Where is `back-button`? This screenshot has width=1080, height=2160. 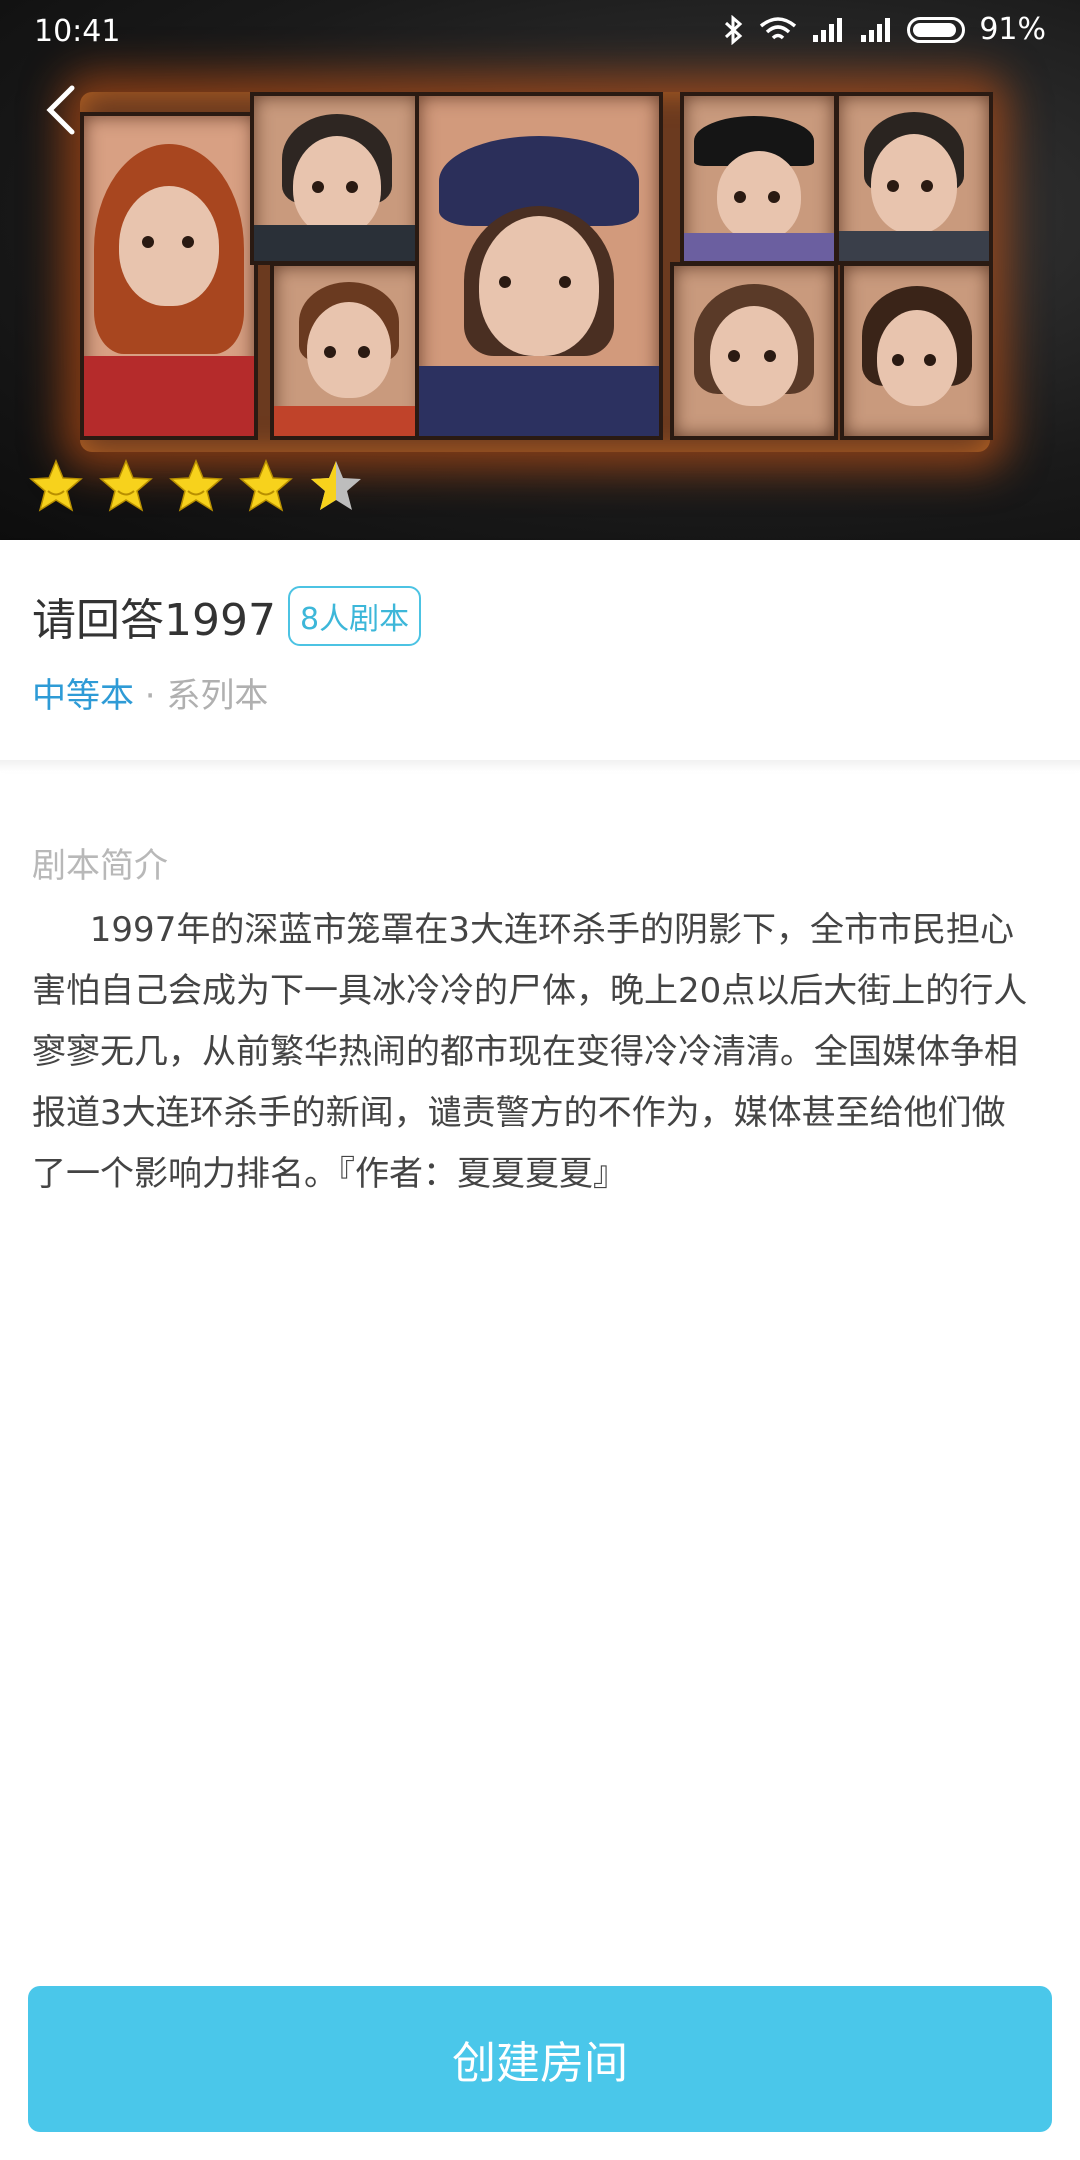 back-button is located at coordinates (63, 110).